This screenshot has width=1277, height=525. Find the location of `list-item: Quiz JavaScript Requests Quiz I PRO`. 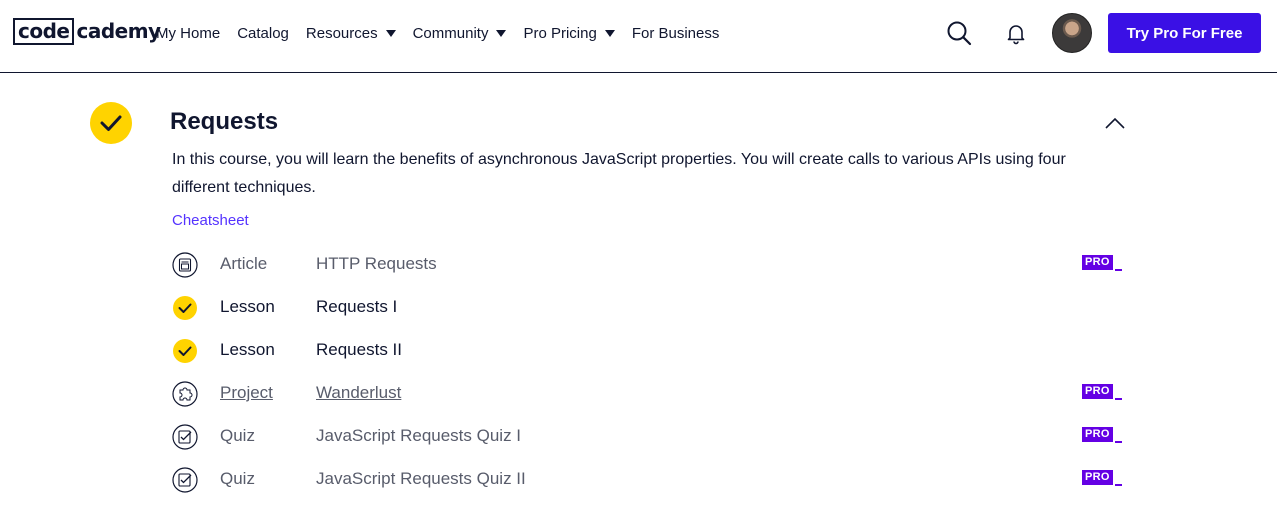

list-item: Quiz JavaScript Requests Quiz I PRO is located at coordinates (647, 436).